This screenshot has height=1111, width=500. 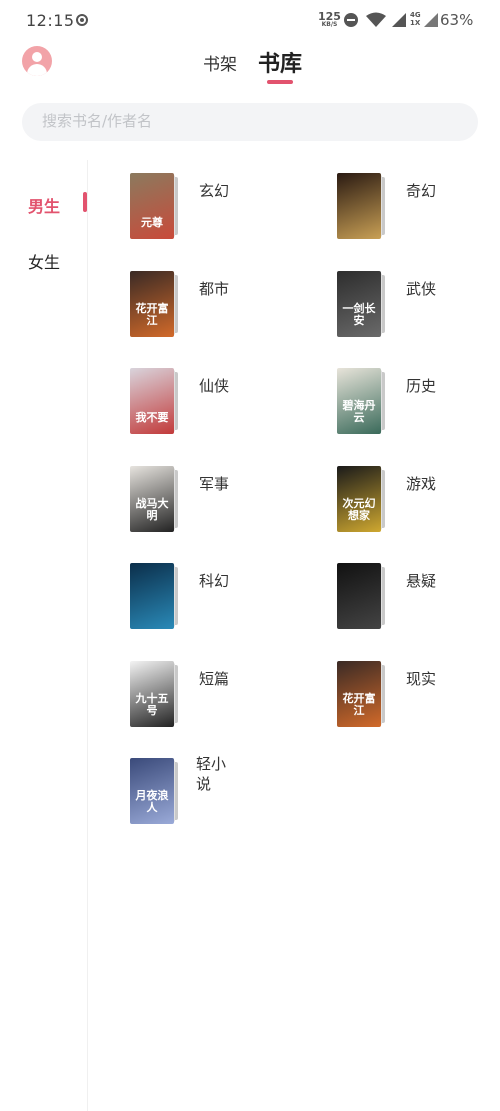 I want to click on sidebar-item-female: 女生, so click(x=44, y=261).